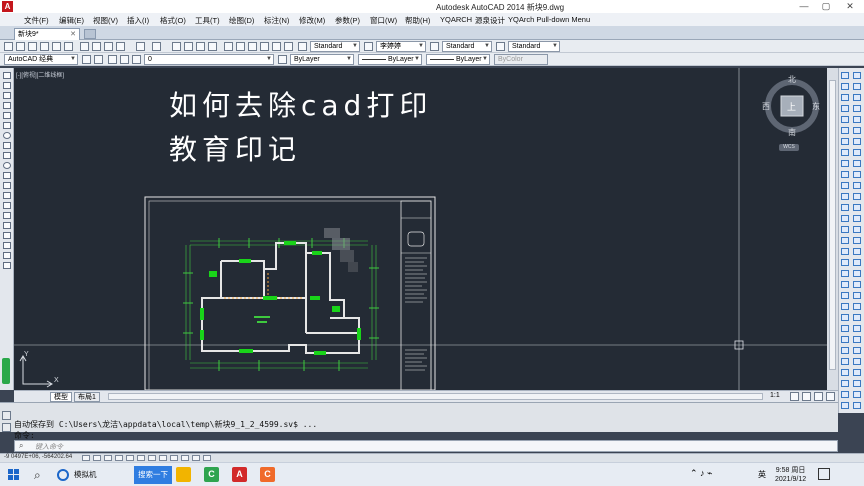 Image resolution: width=864 pixels, height=486 pixels. I want to click on block-editor-icon, so click(845, 328).